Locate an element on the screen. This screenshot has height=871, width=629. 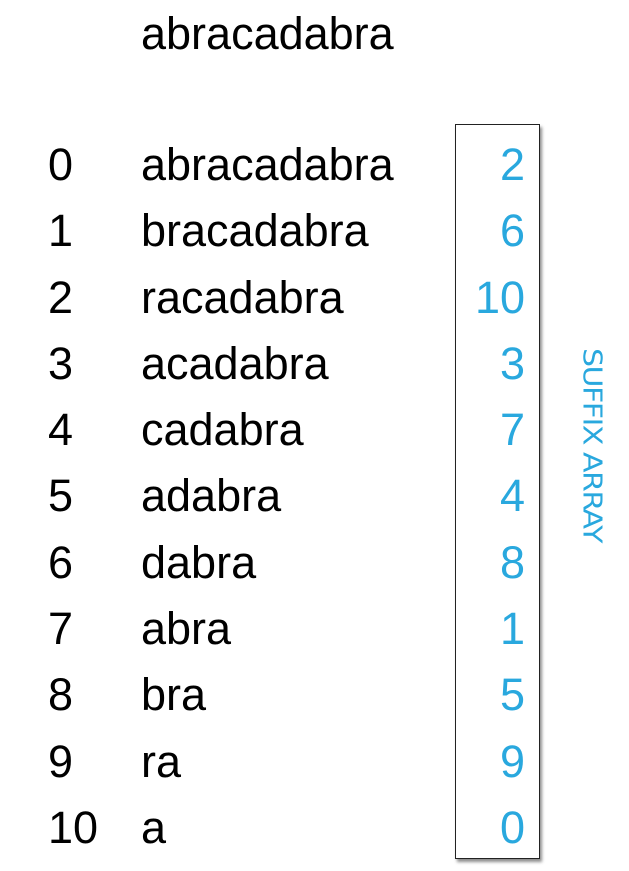
row-index: 3 is located at coordinates (61, 363).